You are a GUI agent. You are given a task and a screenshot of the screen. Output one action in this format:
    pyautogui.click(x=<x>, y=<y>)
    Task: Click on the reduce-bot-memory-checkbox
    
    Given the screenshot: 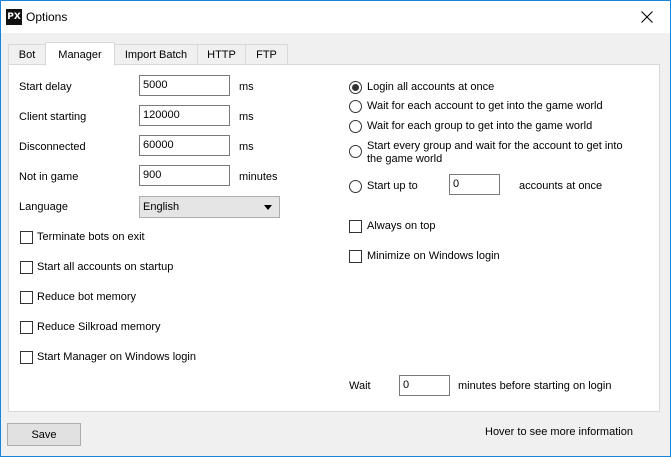 What is the action you would take?
    pyautogui.click(x=26, y=297)
    